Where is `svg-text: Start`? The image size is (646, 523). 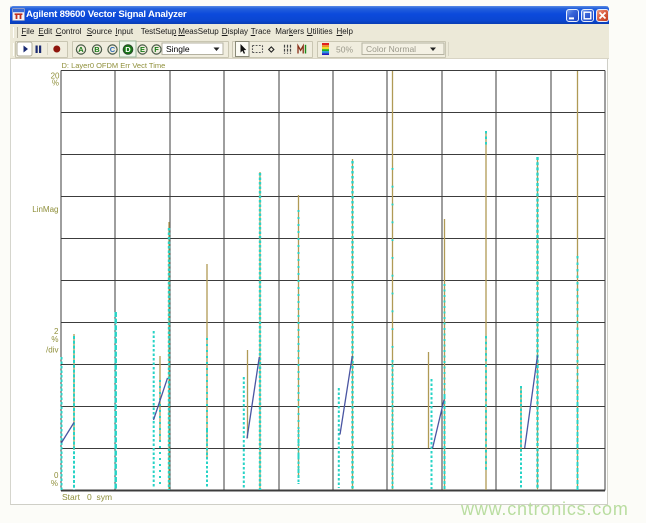
svg-text: Start is located at coordinates (71, 497).